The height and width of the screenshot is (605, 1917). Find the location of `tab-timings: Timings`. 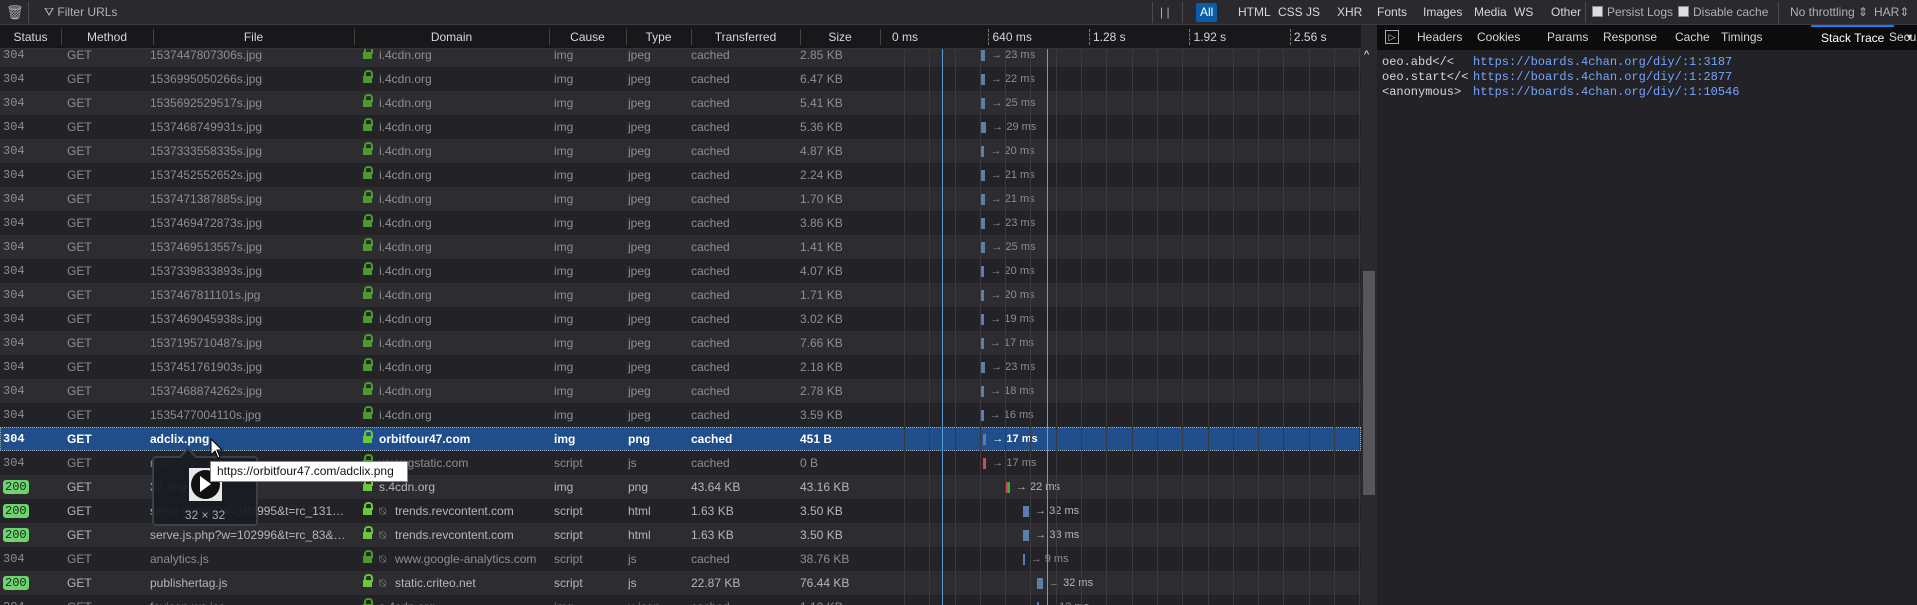

tab-timings: Timings is located at coordinates (1742, 37).